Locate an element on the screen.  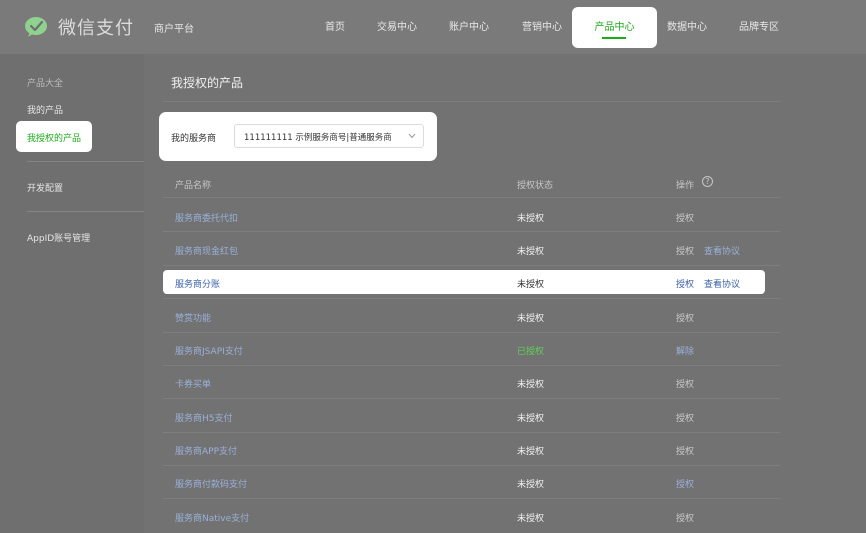
service-provider-label: 我的服务商 is located at coordinates (194, 139).